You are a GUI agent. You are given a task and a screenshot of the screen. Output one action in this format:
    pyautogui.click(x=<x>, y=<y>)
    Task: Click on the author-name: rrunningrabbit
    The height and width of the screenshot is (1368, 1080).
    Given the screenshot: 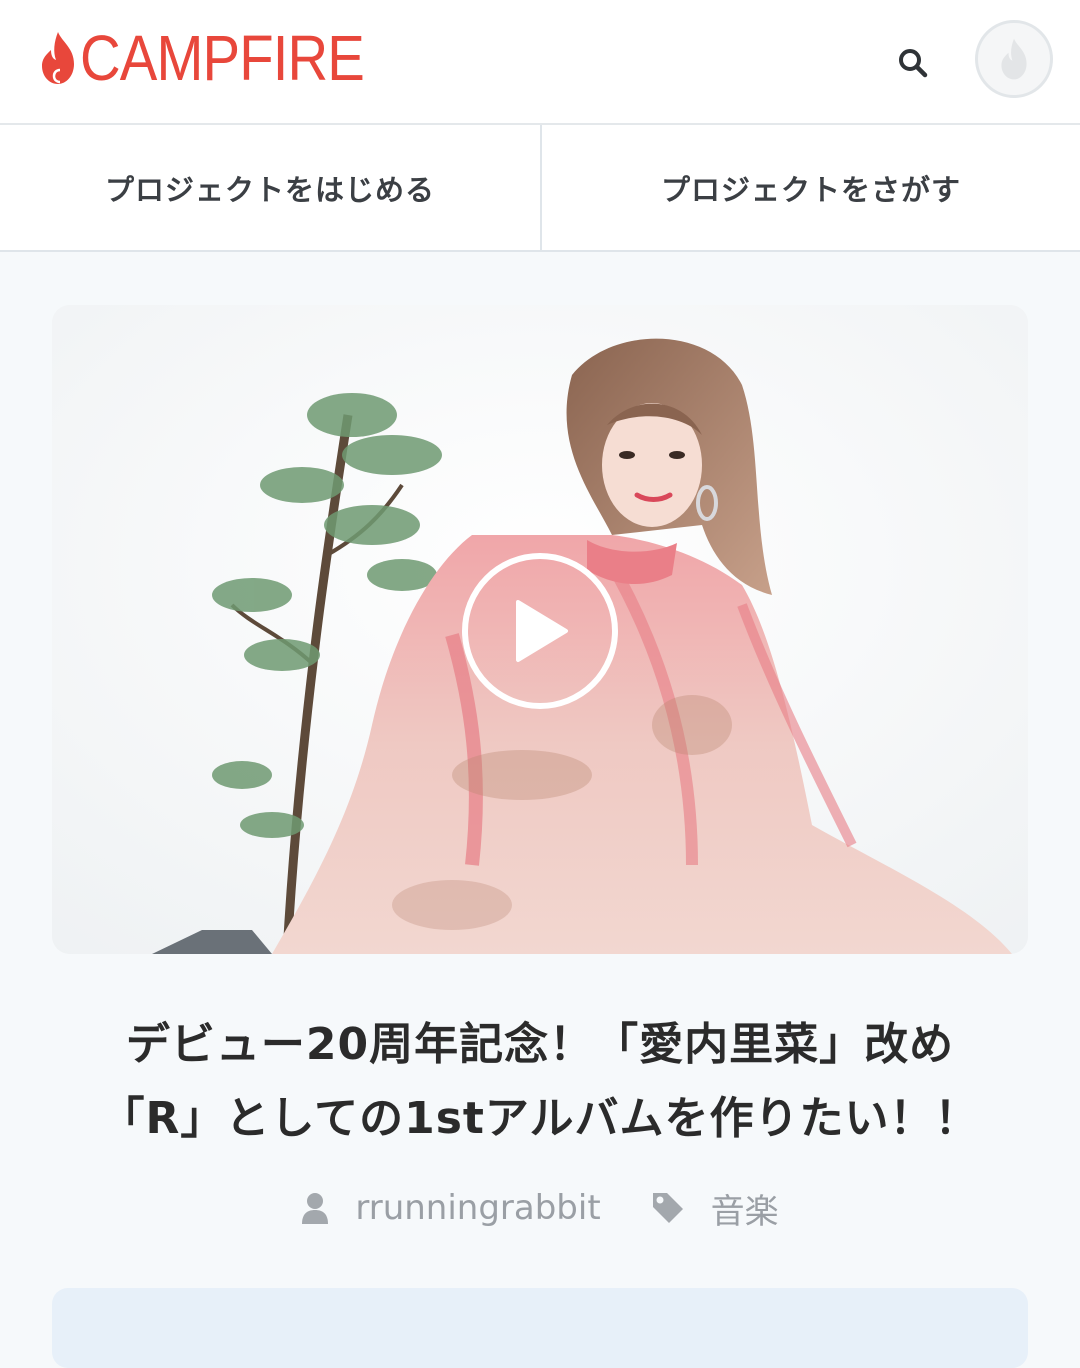 What is the action you would take?
    pyautogui.click(x=478, y=1208)
    